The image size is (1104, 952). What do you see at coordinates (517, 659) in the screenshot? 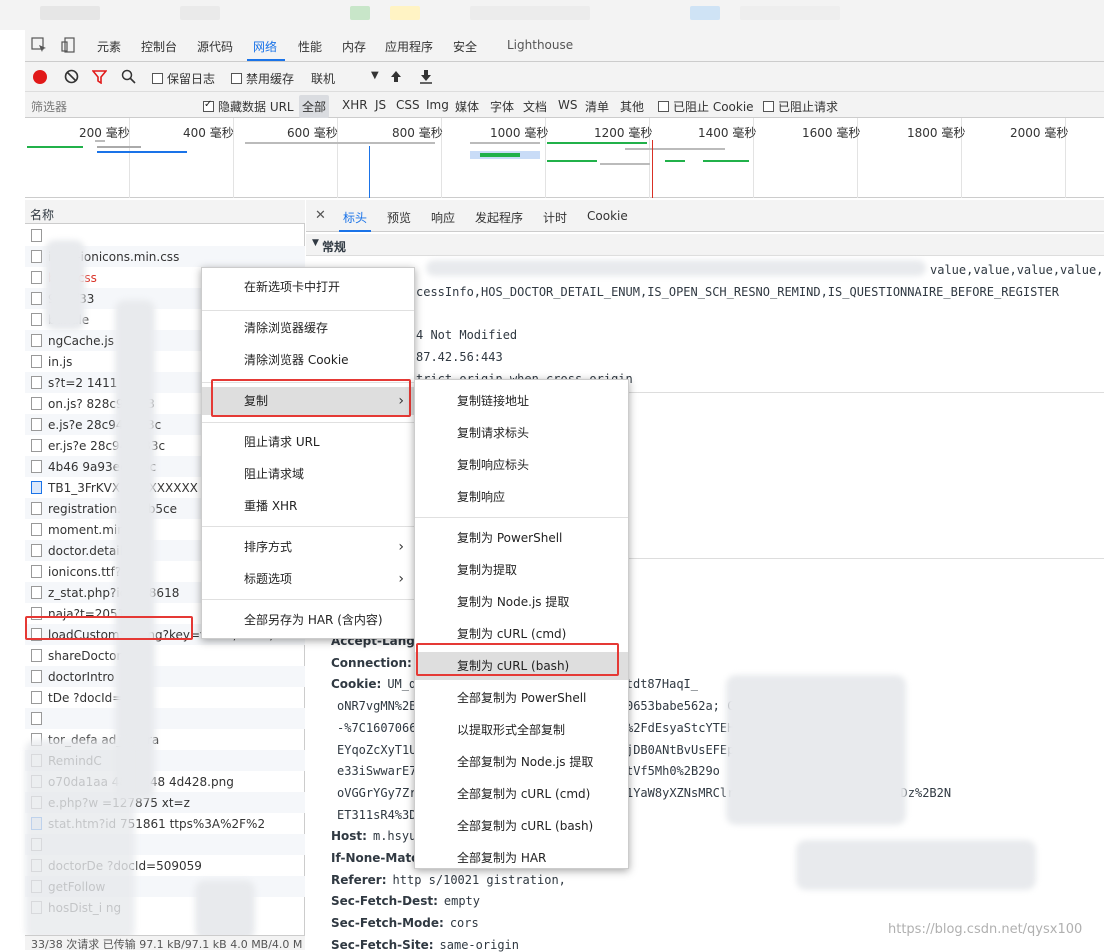
I see `highlight-box-curl-bash` at bounding box center [517, 659].